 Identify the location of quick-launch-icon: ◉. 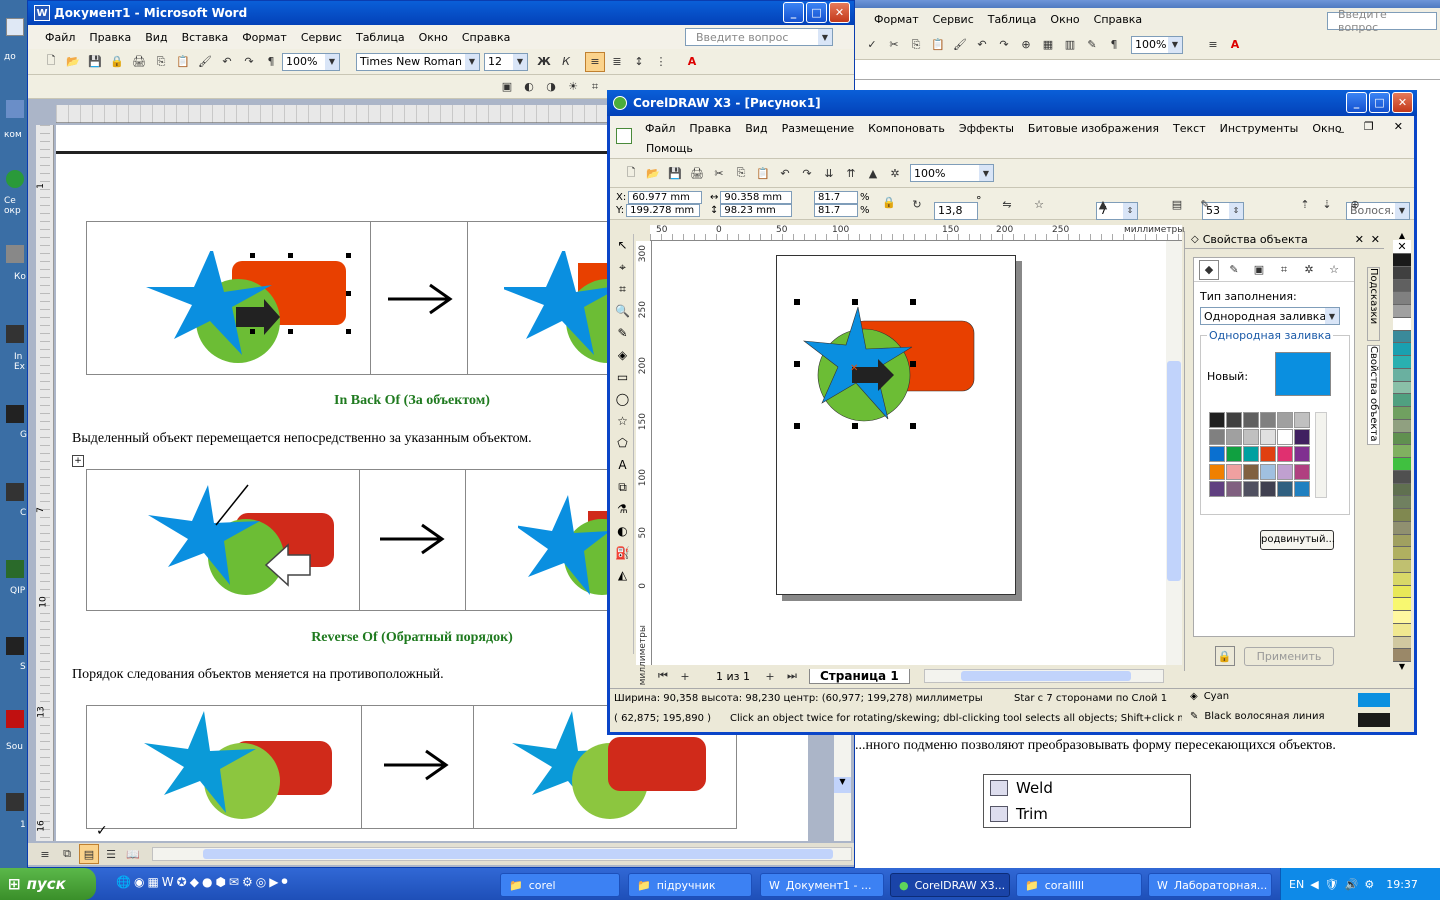
(139, 882).